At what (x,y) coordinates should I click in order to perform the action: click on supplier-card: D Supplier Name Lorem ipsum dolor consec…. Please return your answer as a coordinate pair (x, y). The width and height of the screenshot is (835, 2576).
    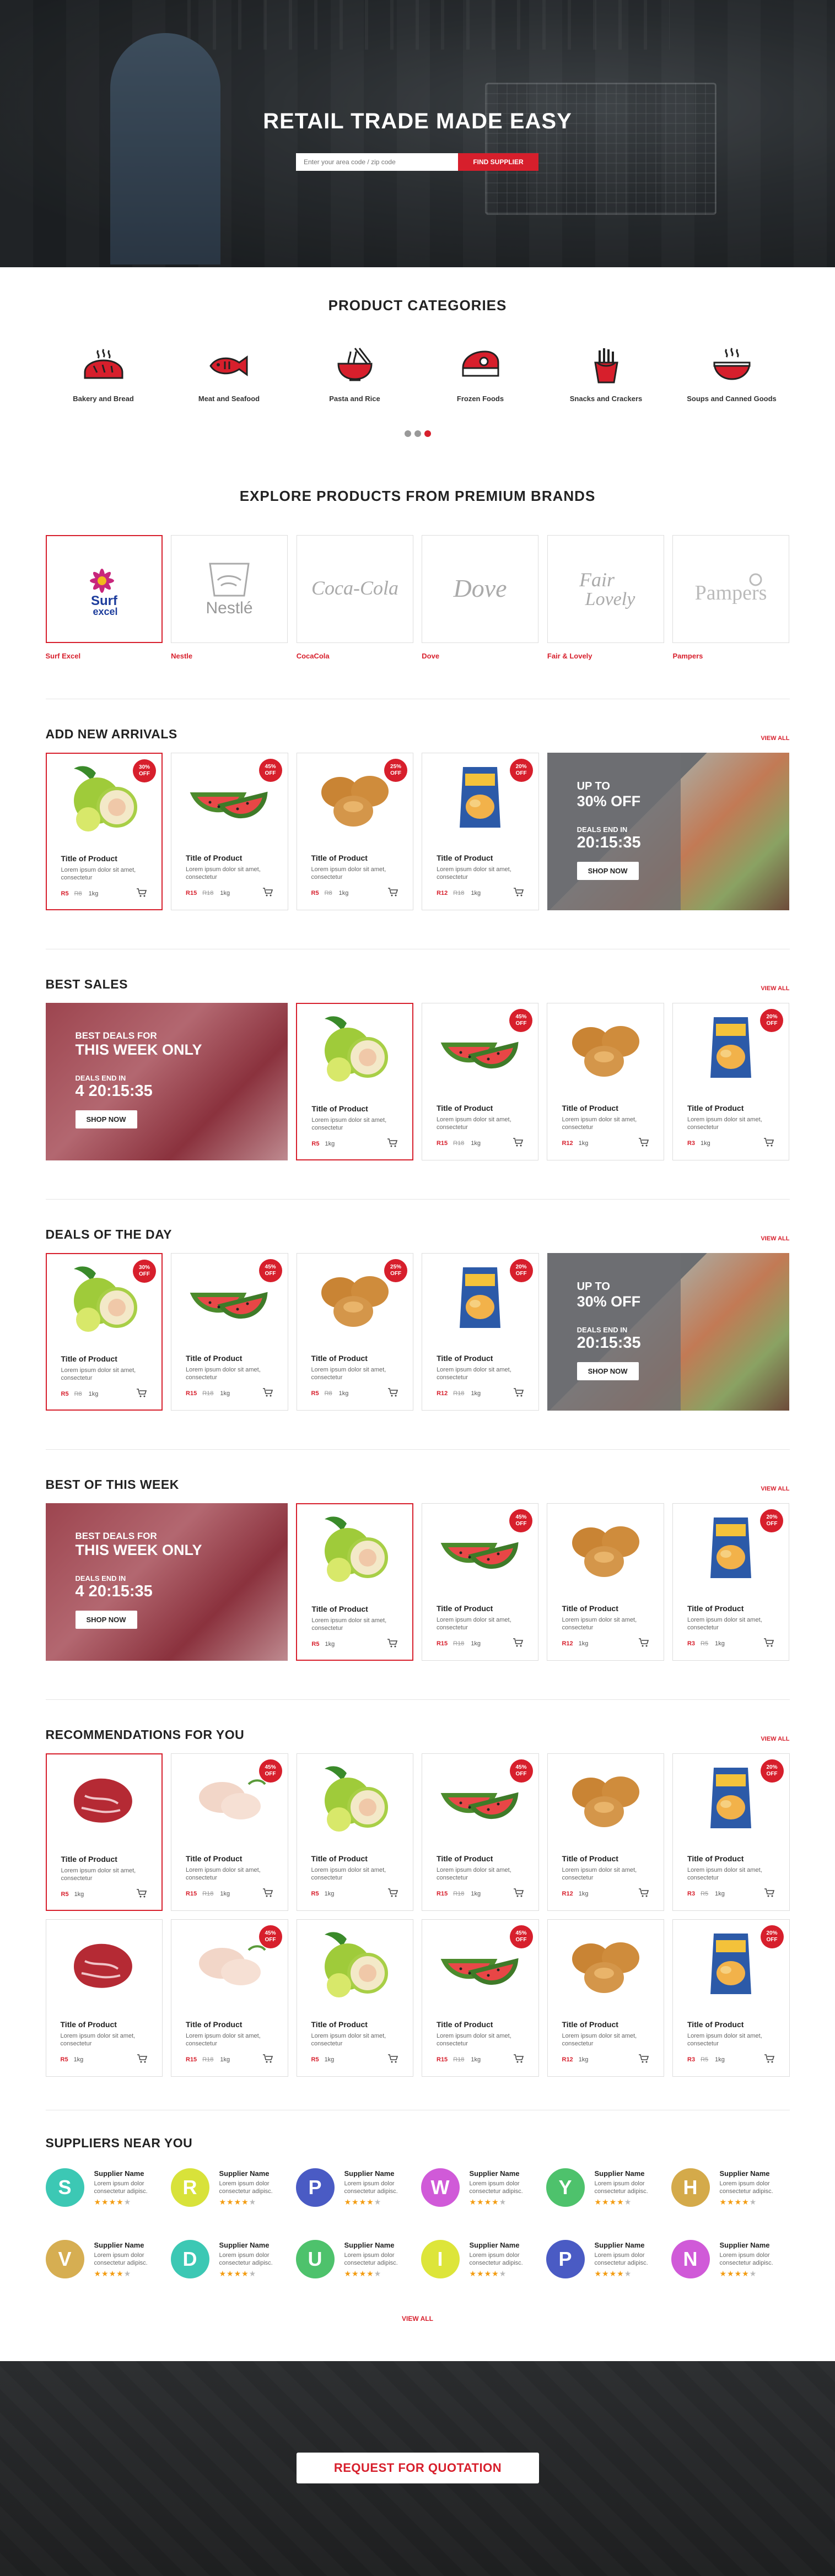
    Looking at the image, I should click on (229, 2259).